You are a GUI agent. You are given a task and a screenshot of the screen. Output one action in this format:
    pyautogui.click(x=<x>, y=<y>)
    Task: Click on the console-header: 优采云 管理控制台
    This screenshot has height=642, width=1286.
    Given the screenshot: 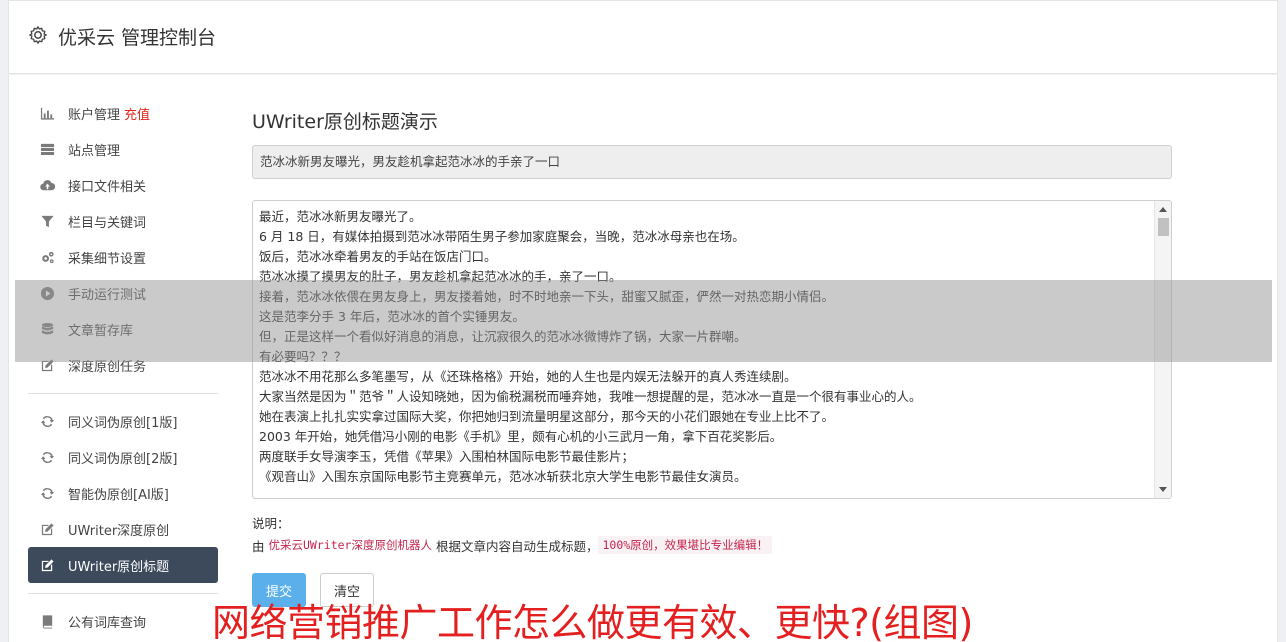 What is the action you would take?
    pyautogui.click(x=643, y=37)
    